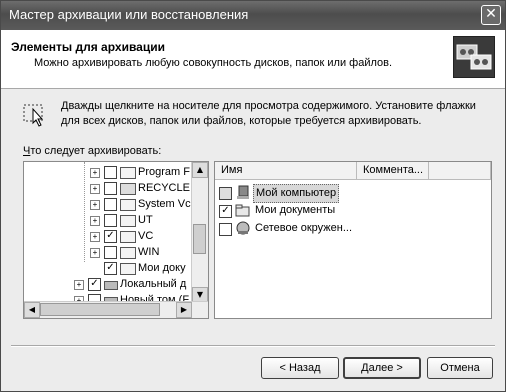  Describe the element at coordinates (474, 57) in the screenshot. I see `backup-wizard-icon` at that location.